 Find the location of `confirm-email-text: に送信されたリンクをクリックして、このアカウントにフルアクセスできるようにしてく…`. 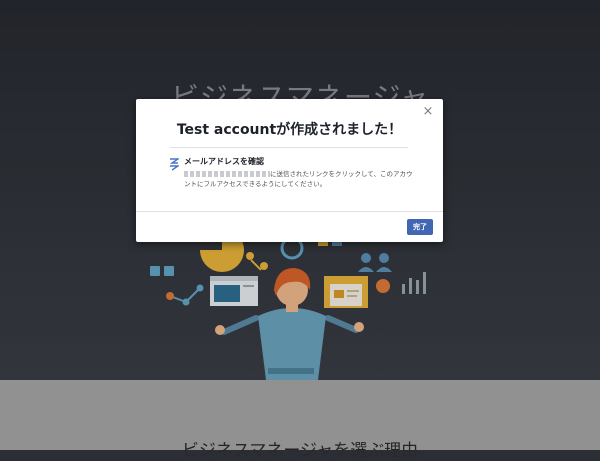

confirm-email-text: に送信されたリンクをクリックして、このアカウントにフルアクセスできるようにしてく… is located at coordinates (299, 179).